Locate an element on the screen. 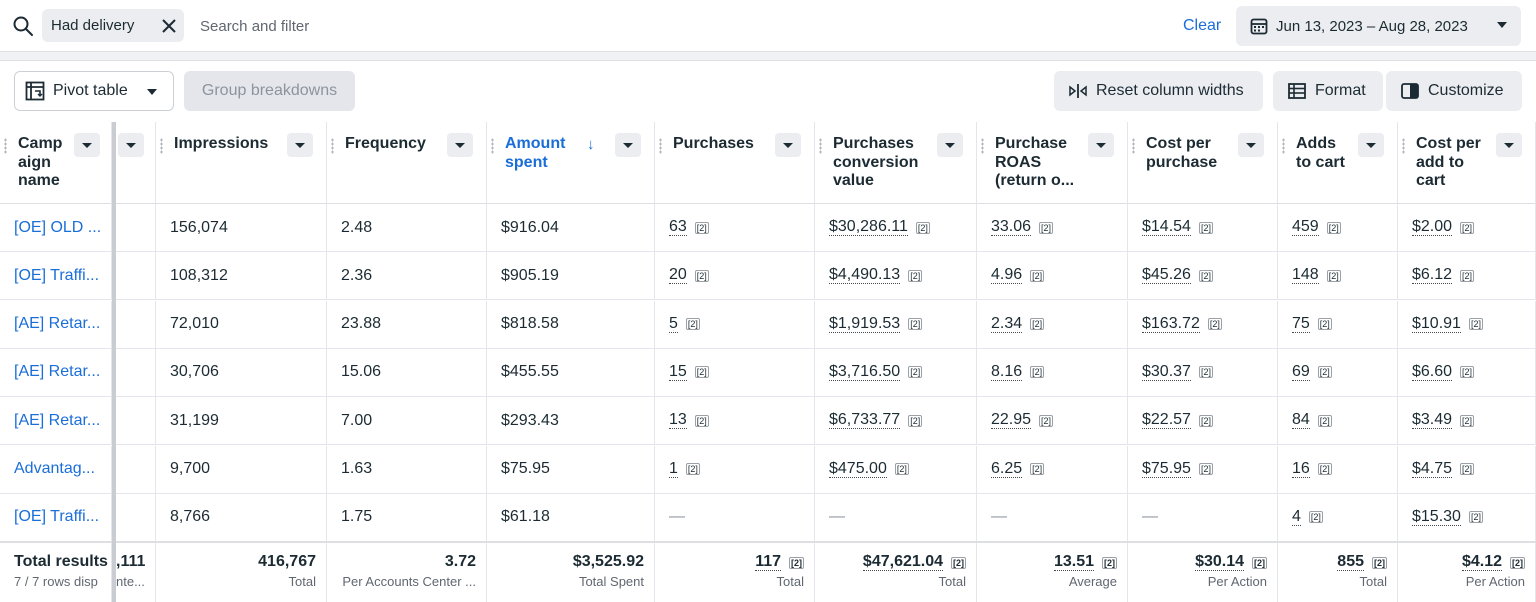  search-and-filter-input is located at coordinates (650, 26).